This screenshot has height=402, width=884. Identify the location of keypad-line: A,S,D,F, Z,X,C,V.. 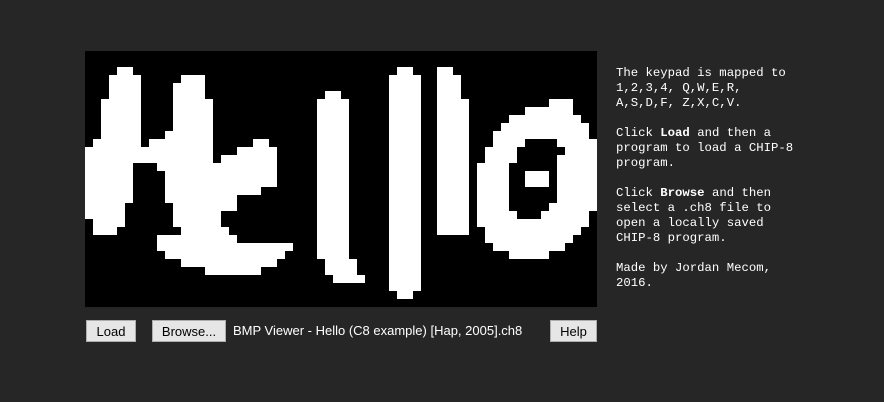
(679, 103).